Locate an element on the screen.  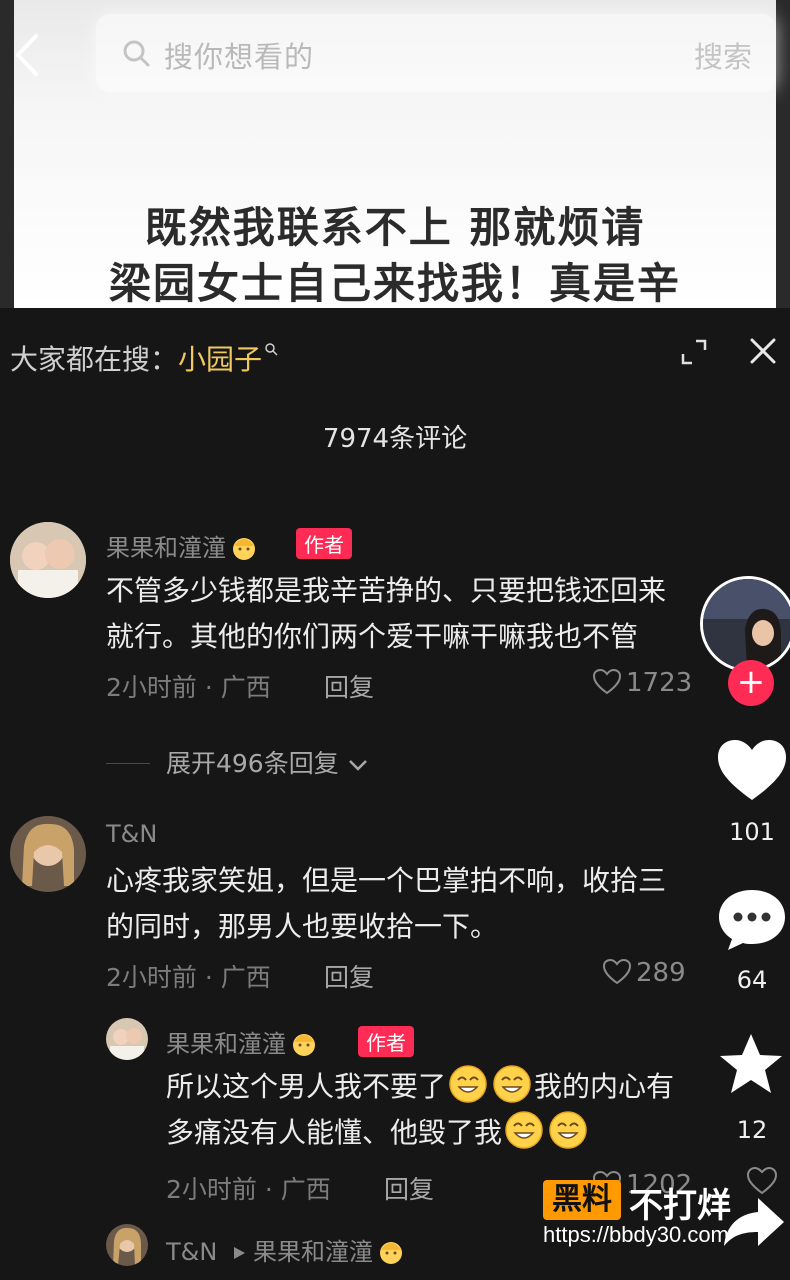
search-input: 搜你想看的 is located at coordinates (239, 55).